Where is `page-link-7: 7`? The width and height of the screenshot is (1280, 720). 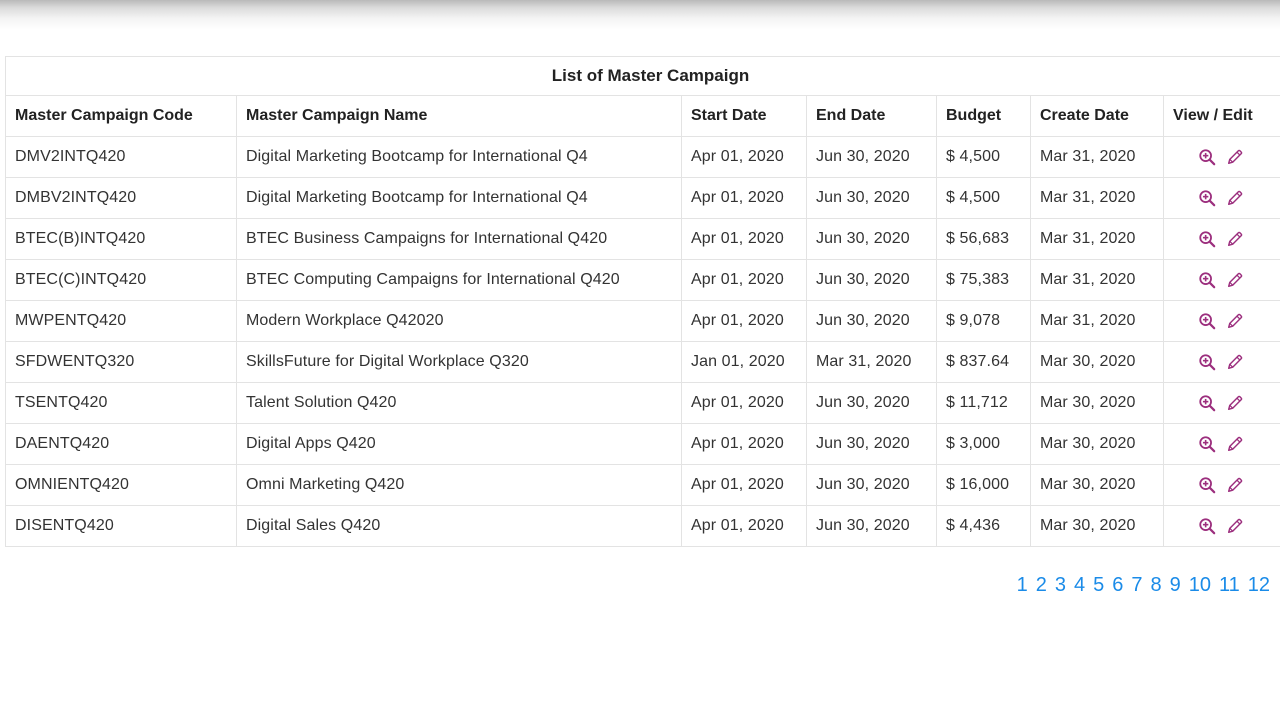 page-link-7: 7 is located at coordinates (1136, 585).